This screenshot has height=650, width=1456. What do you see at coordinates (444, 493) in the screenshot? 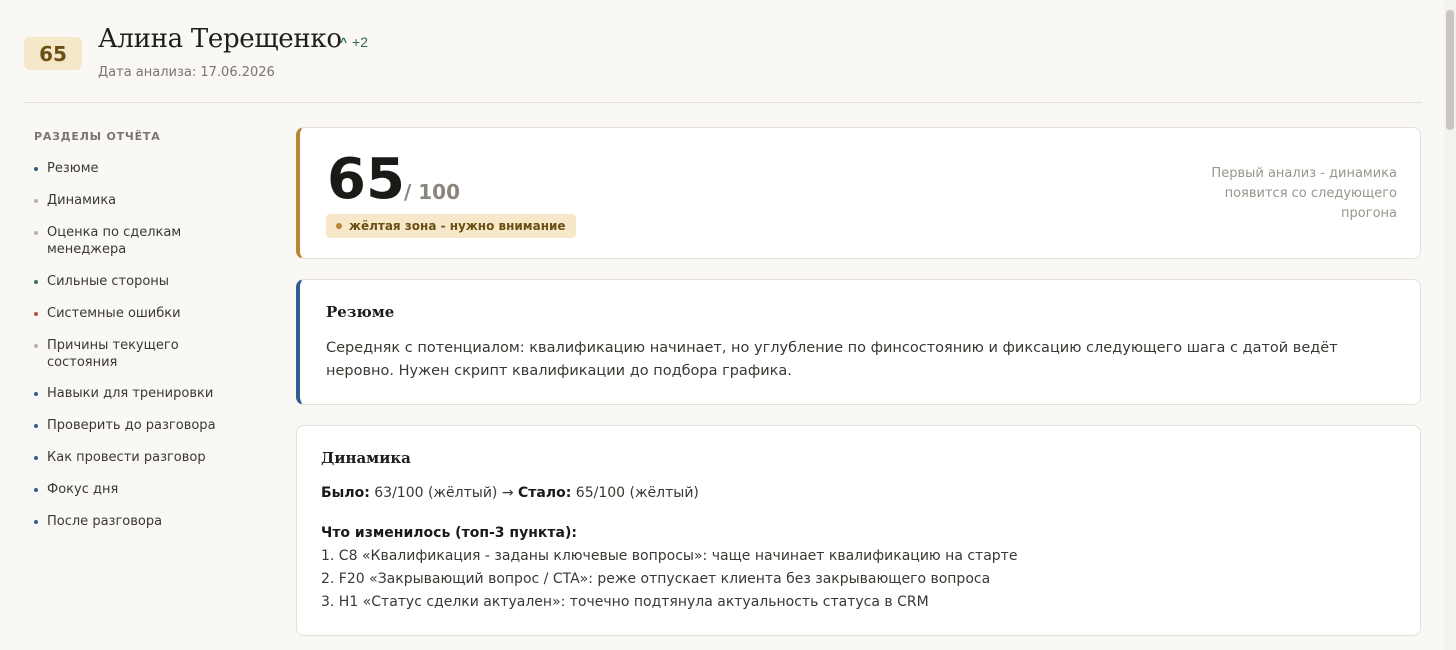
I see `was-value: 63/100 (жёлтый) →` at bounding box center [444, 493].